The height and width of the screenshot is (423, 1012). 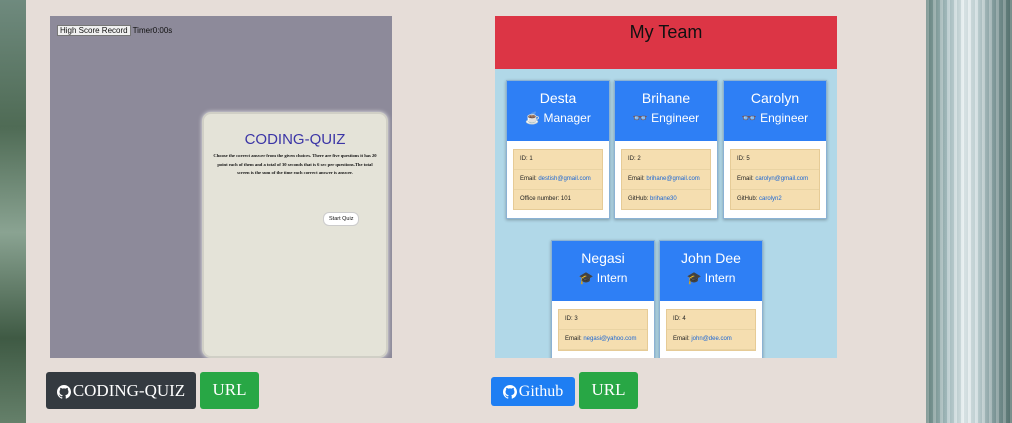 What do you see at coordinates (94, 30) in the screenshot?
I see `high-score-button: High Score Record` at bounding box center [94, 30].